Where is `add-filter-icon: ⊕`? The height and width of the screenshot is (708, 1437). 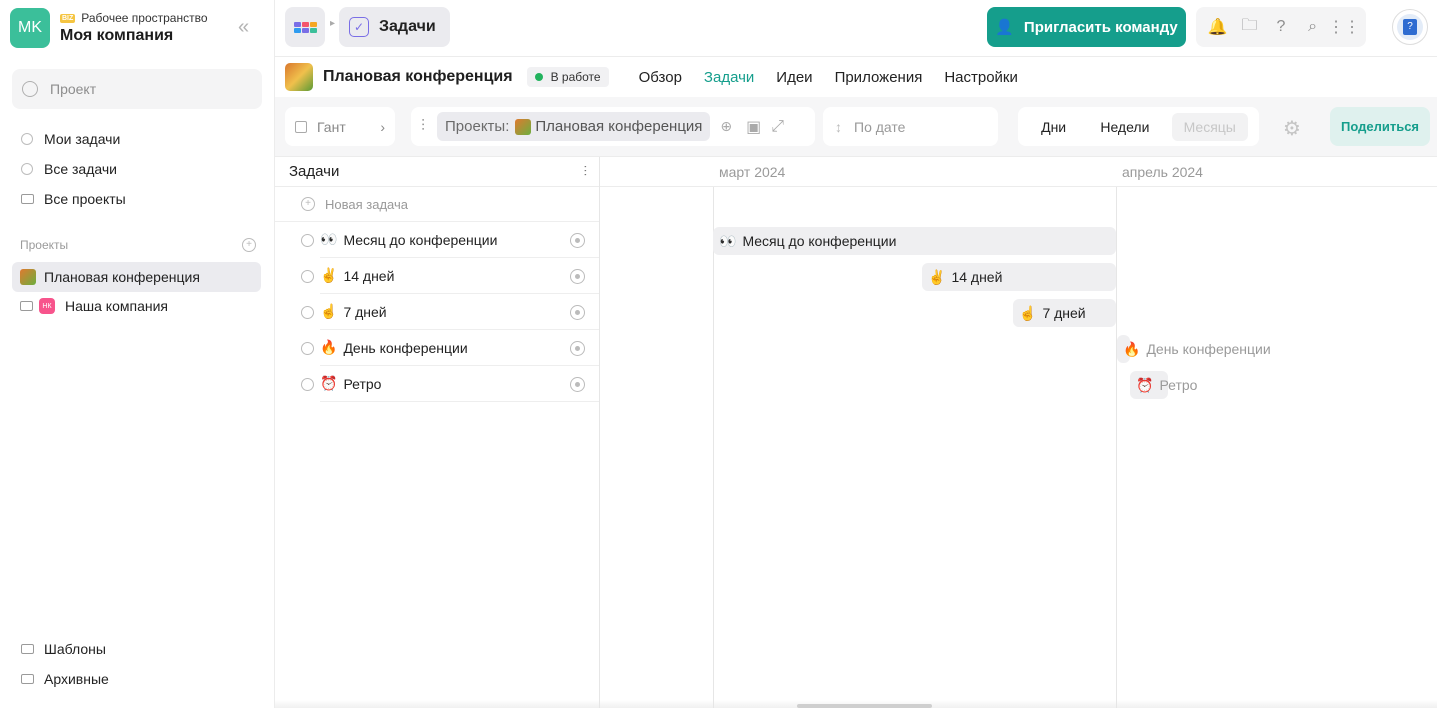
add-filter-icon: ⊕ is located at coordinates (726, 126).